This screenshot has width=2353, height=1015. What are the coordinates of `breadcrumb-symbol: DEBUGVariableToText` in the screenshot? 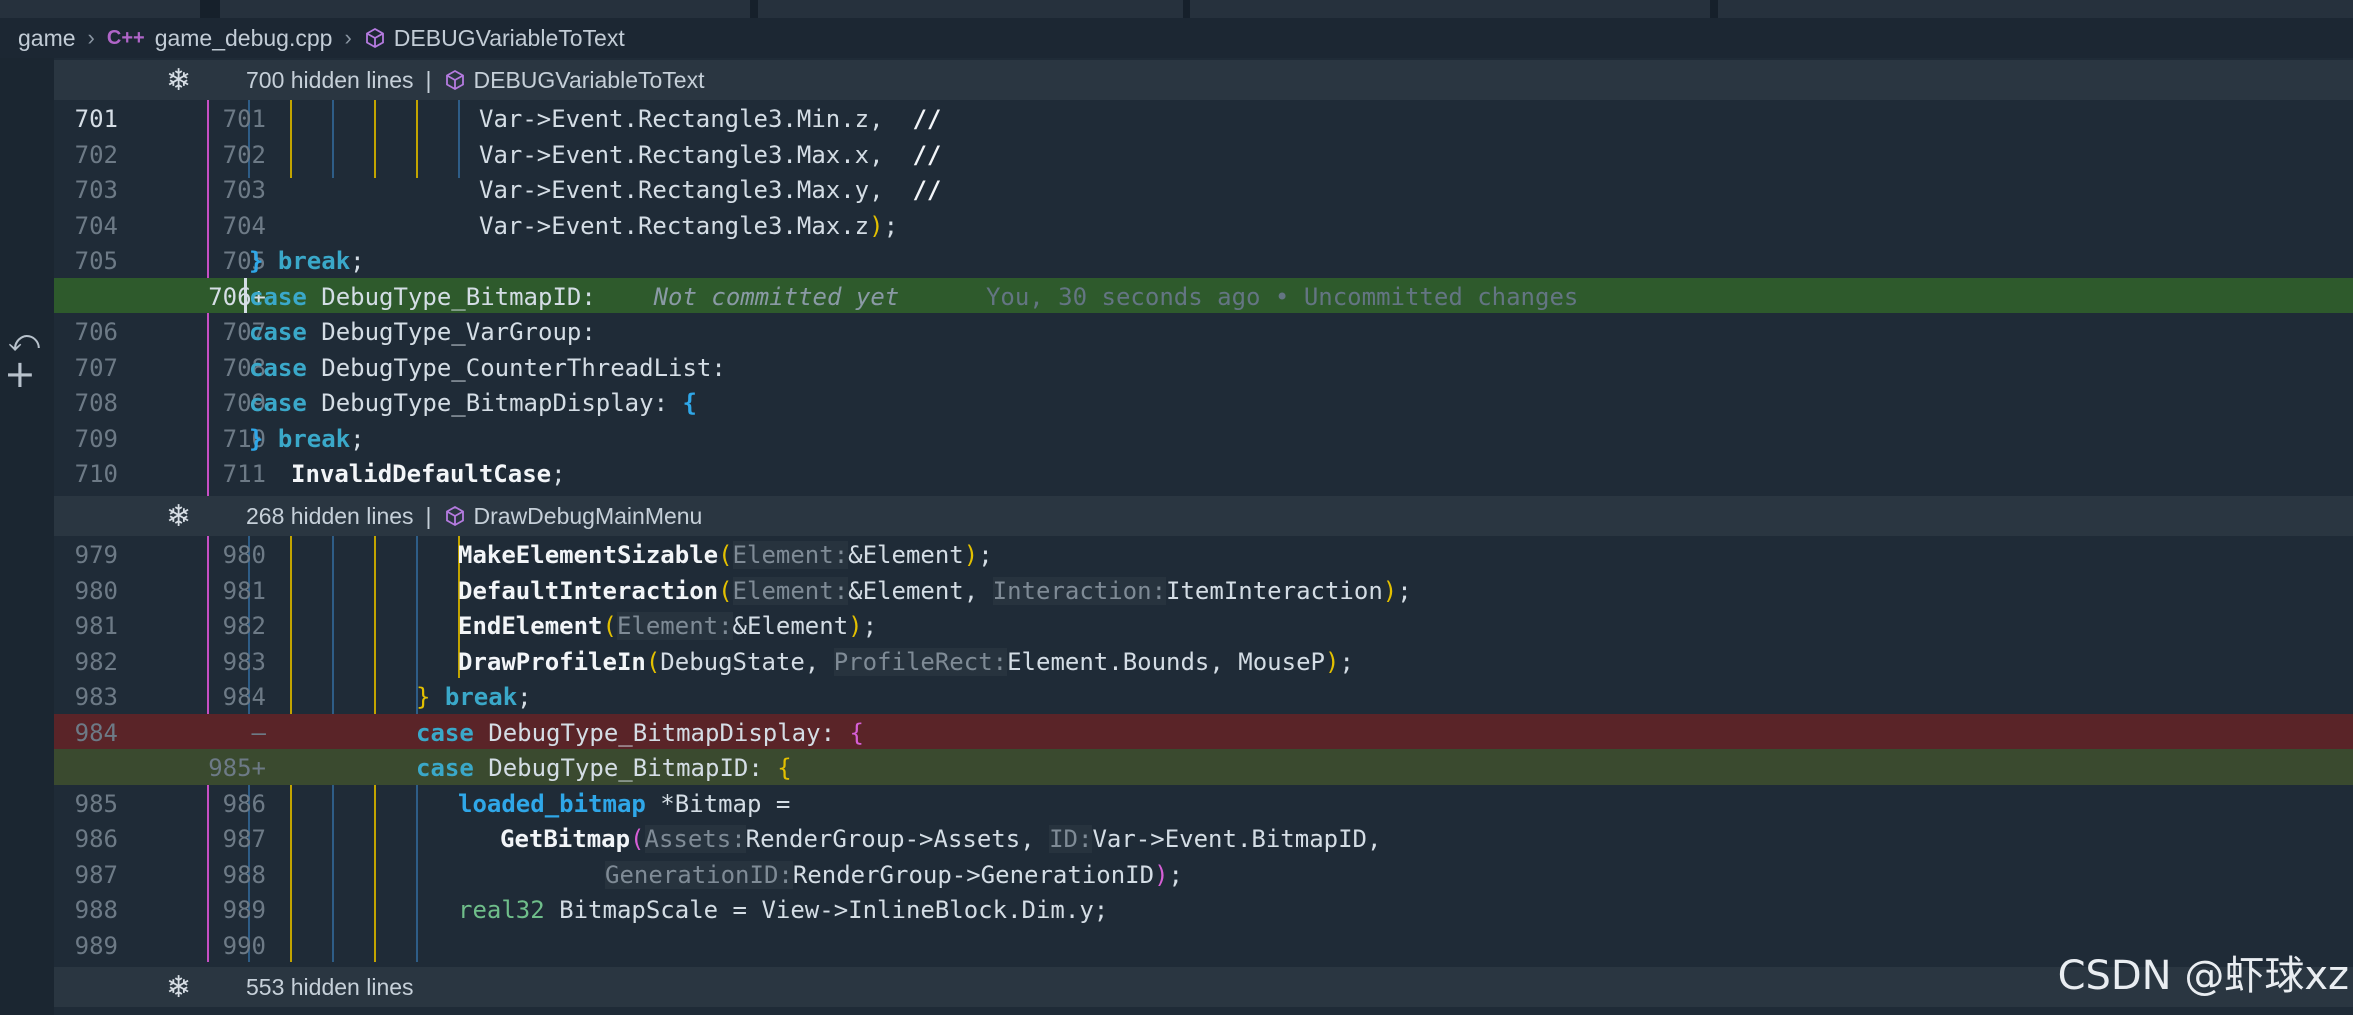 It's located at (509, 38).